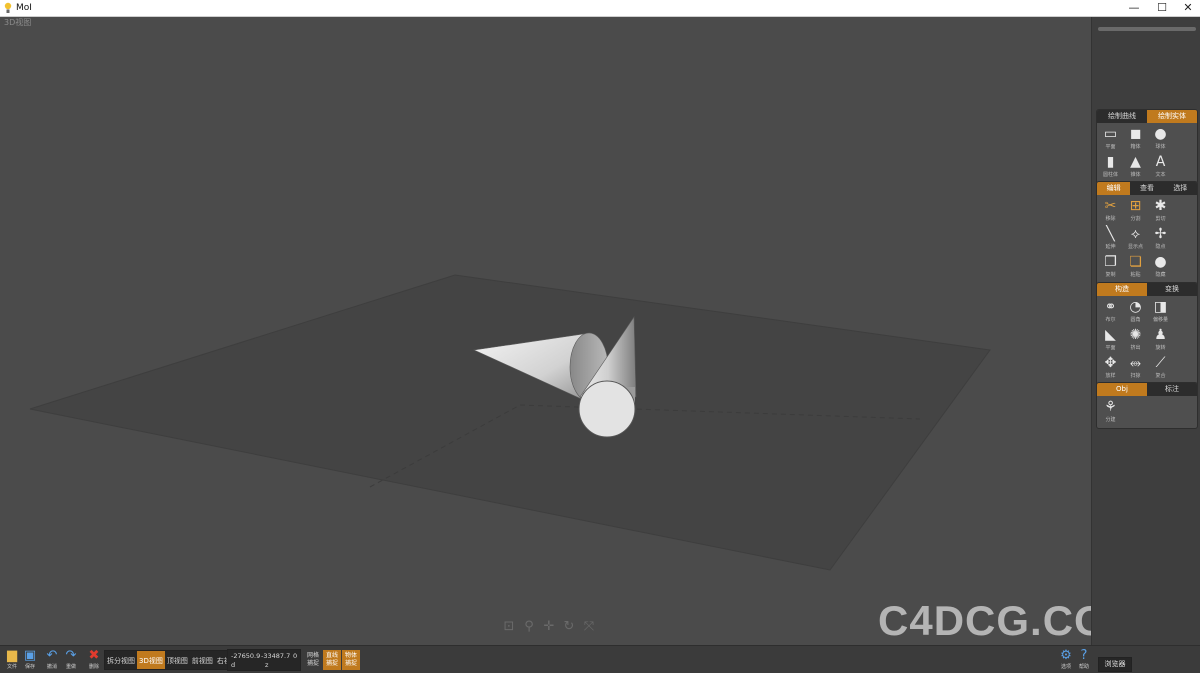 This screenshot has width=1200, height=673. I want to click on undo-button: ↶ 撤消, so click(52, 660).